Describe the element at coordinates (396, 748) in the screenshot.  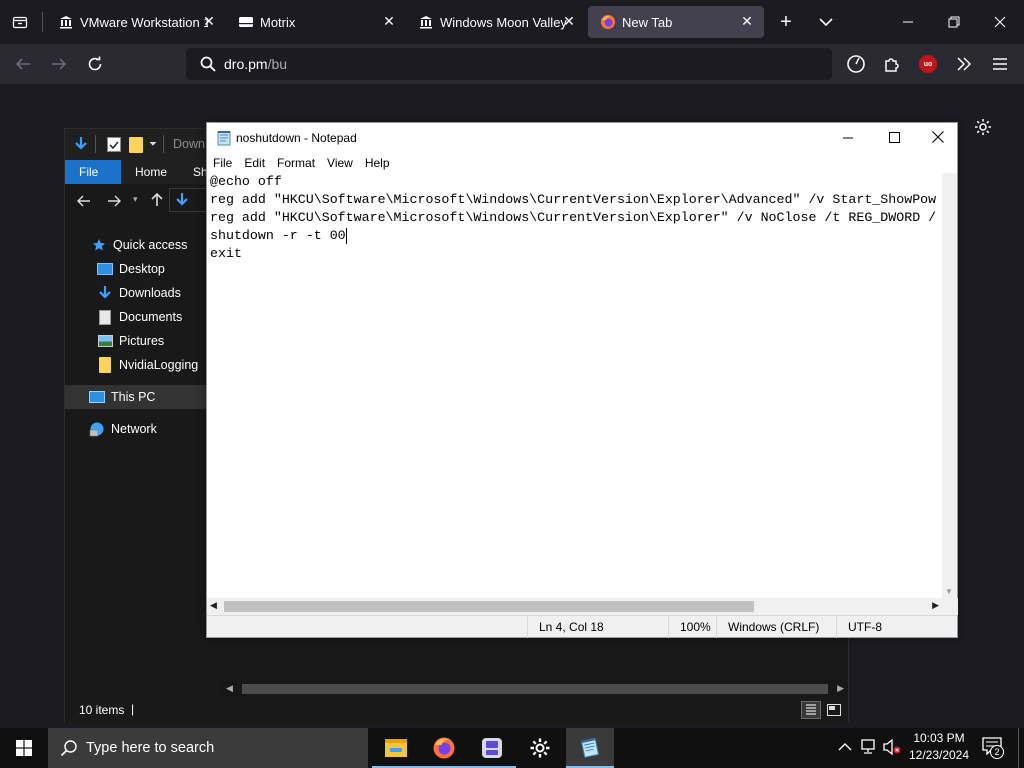
I see `taskbar-app-file-explorer` at that location.